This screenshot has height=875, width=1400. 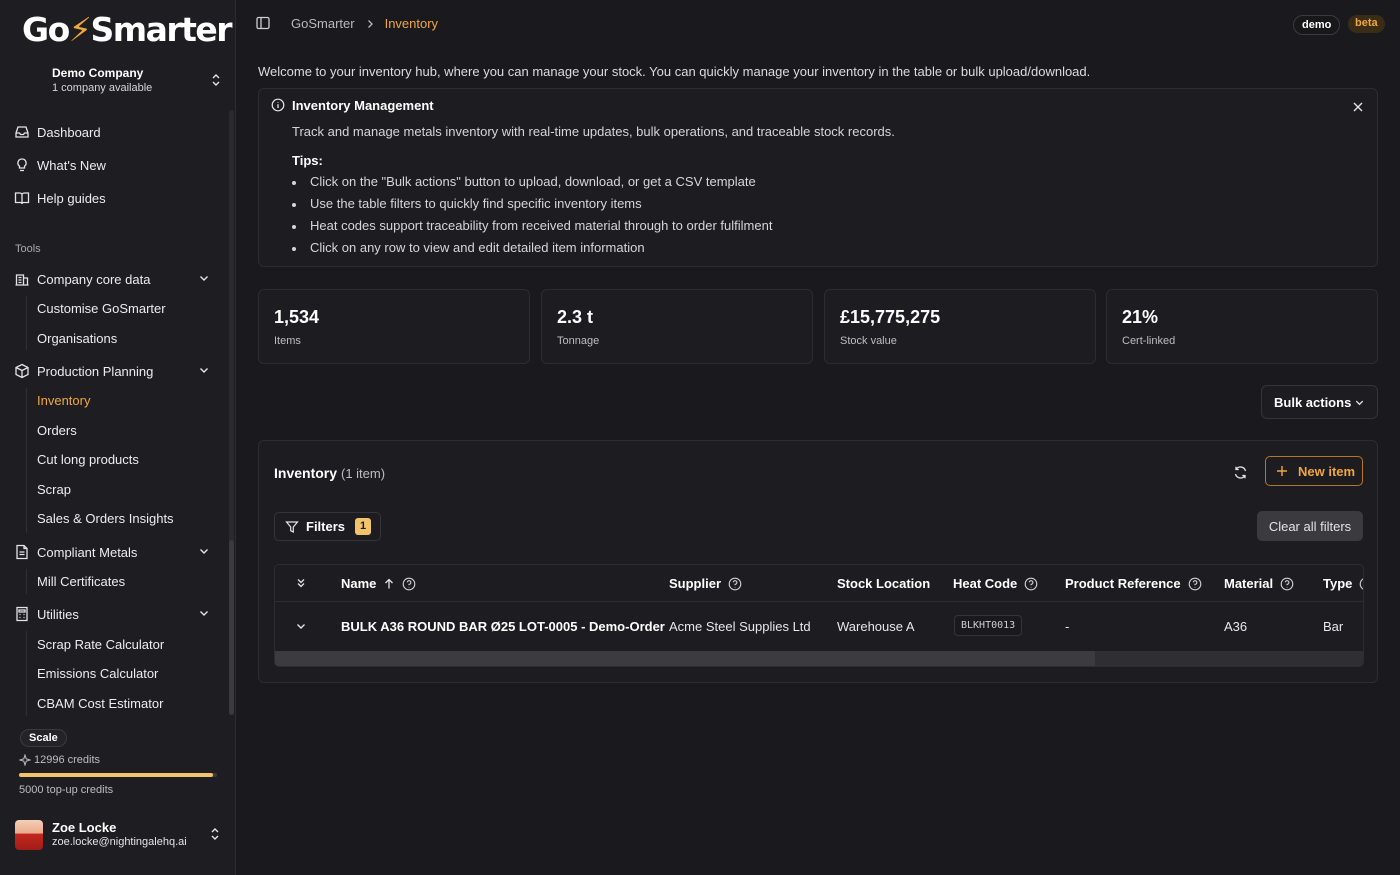 I want to click on column-label: Stock Location, so click(x=884, y=583).